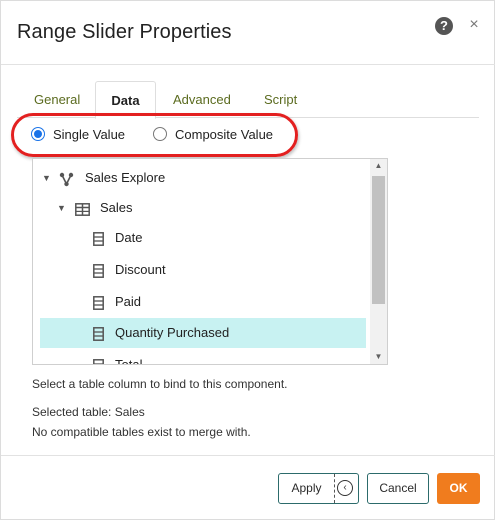 The image size is (495, 520). I want to click on tree-item-label: Discount, so click(140, 269).